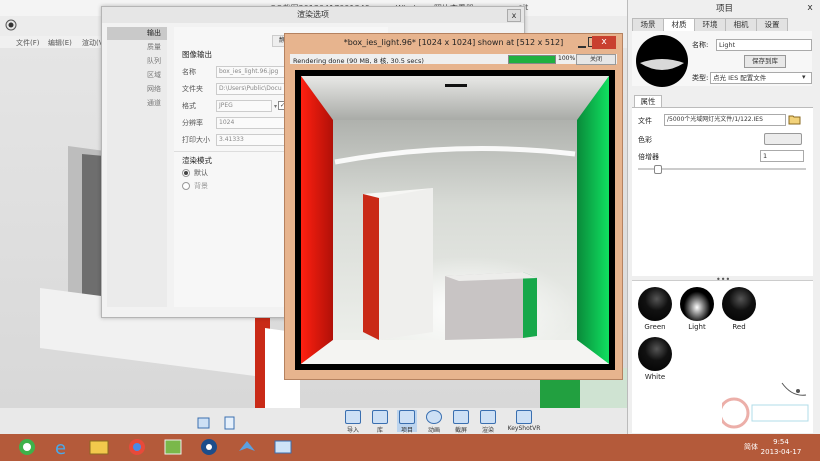 Image resolution: width=820 pixels, height=461 pixels. Describe the element at coordinates (795, 119) in the screenshot. I see `folder-icon` at that location.